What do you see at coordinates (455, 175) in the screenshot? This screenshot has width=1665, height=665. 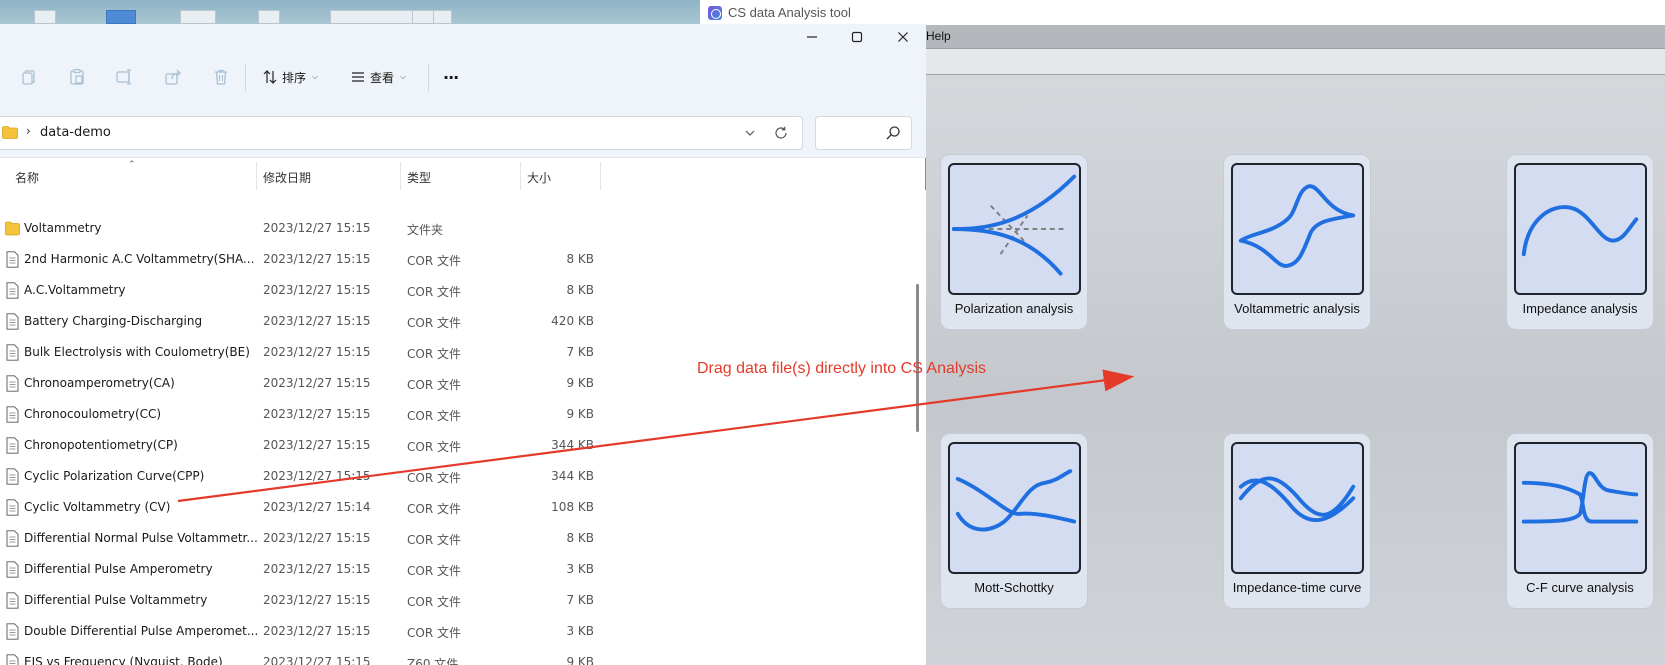 I see `column-header: ⌃ 名称 修改日期 类型 大小` at bounding box center [455, 175].